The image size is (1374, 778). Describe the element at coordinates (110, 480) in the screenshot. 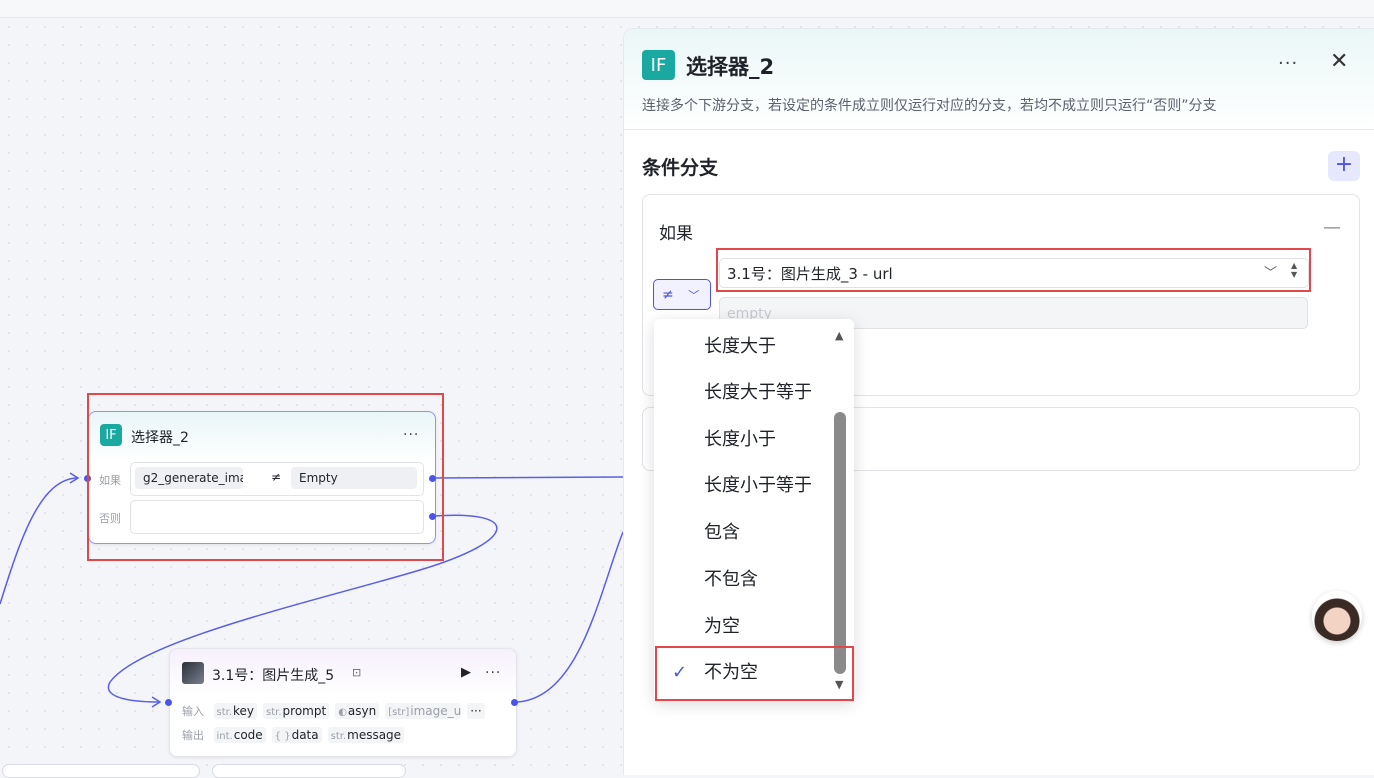

I see `if-label: 如果` at that location.